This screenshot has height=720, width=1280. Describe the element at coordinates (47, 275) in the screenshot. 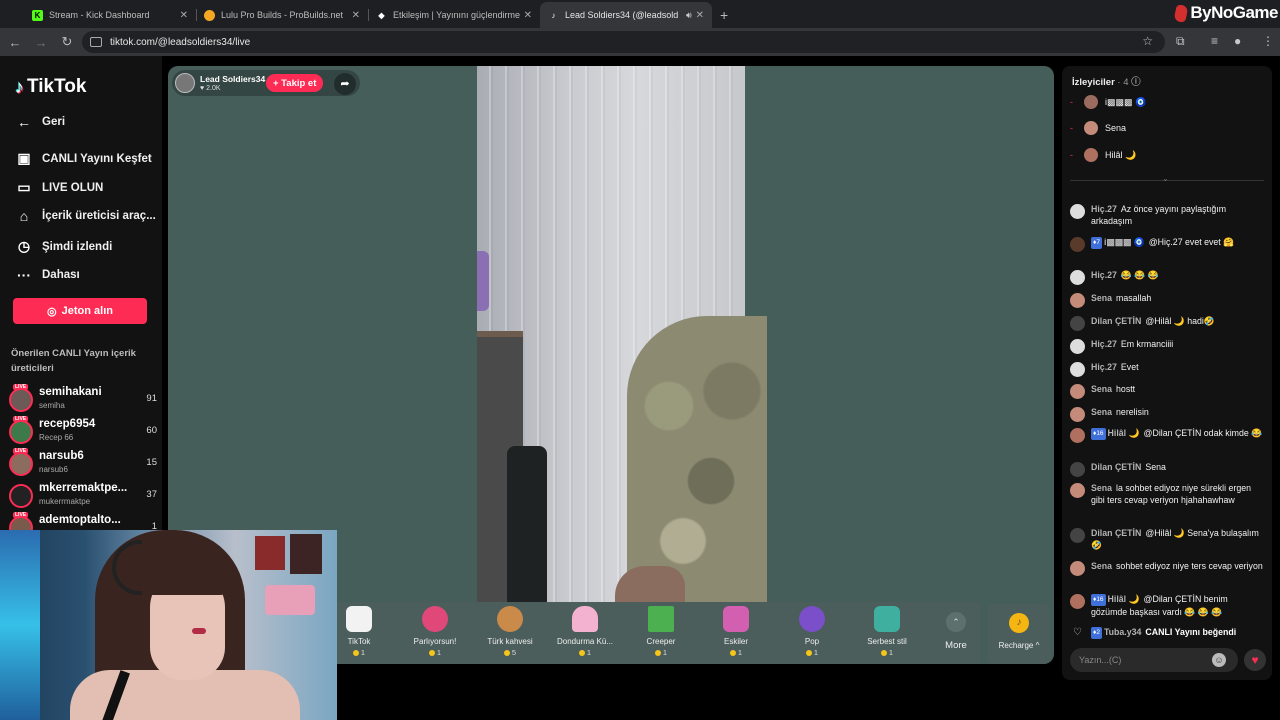

I see `nav-more: ··· Dahası` at that location.